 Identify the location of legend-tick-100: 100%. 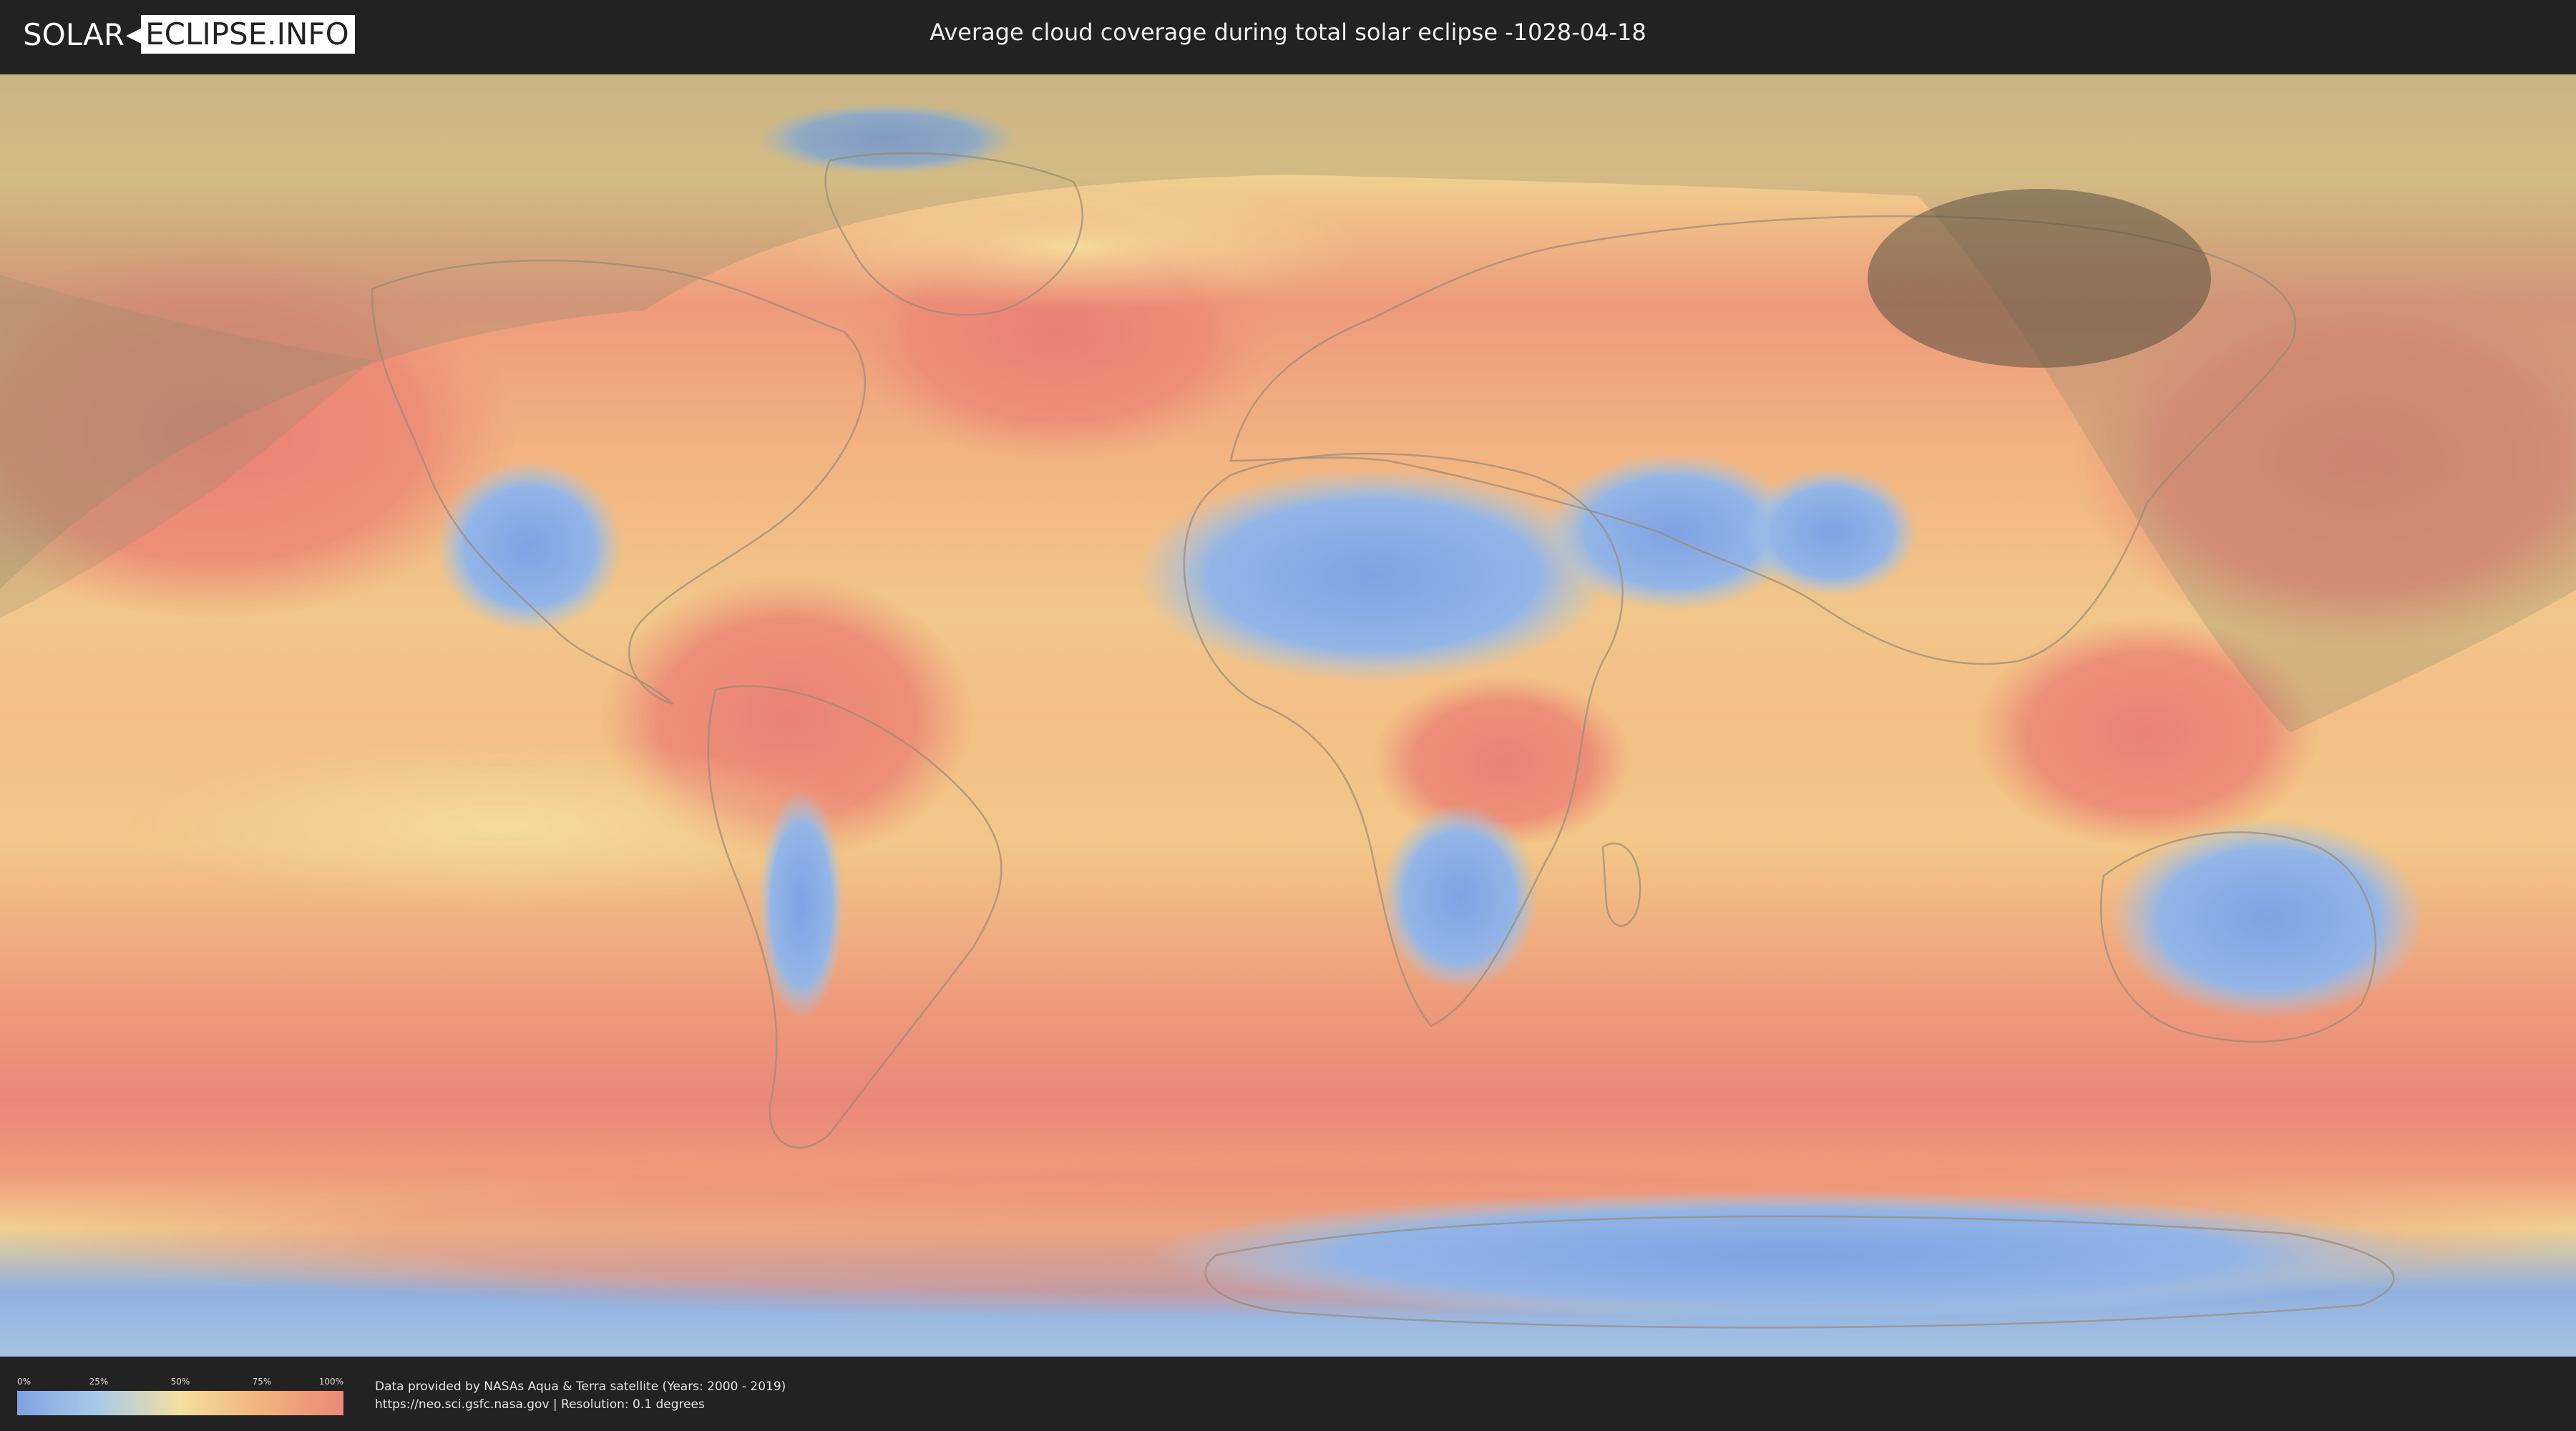
(330, 1382).